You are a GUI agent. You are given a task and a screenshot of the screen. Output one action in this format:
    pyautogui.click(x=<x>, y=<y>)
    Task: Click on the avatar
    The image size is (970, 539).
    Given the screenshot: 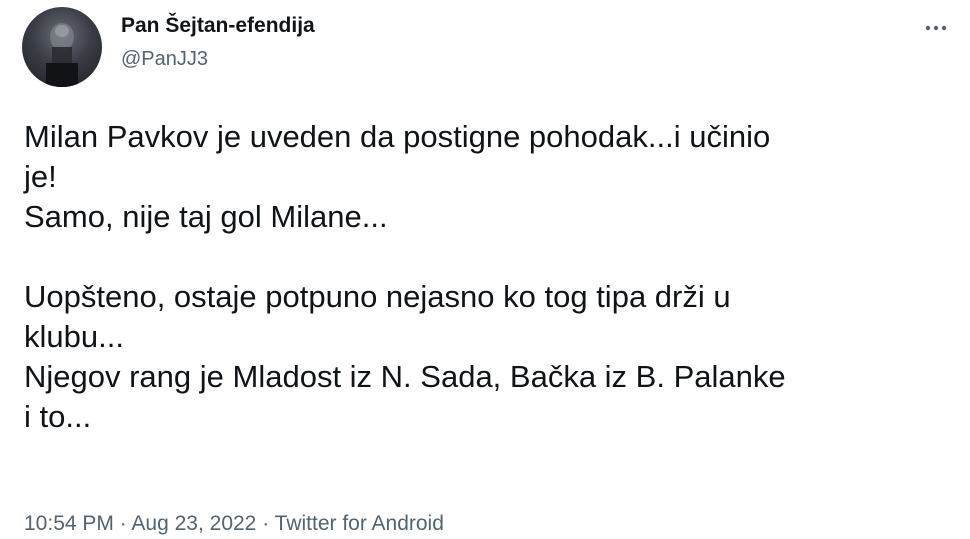 What is the action you would take?
    pyautogui.click(x=62, y=47)
    